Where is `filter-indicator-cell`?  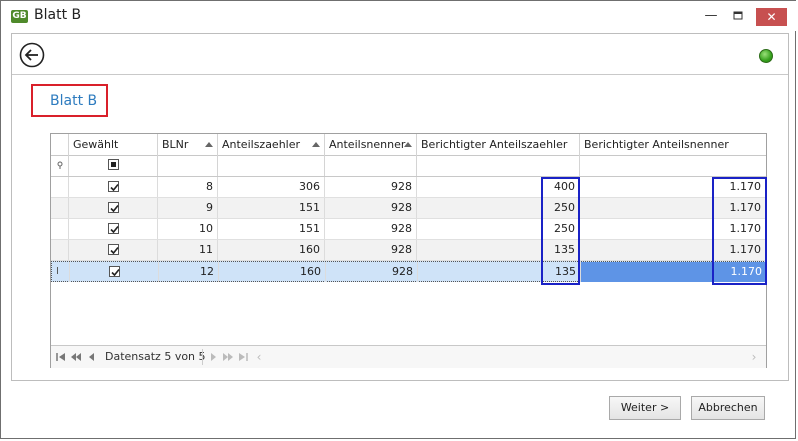 filter-indicator-cell is located at coordinates (60, 165).